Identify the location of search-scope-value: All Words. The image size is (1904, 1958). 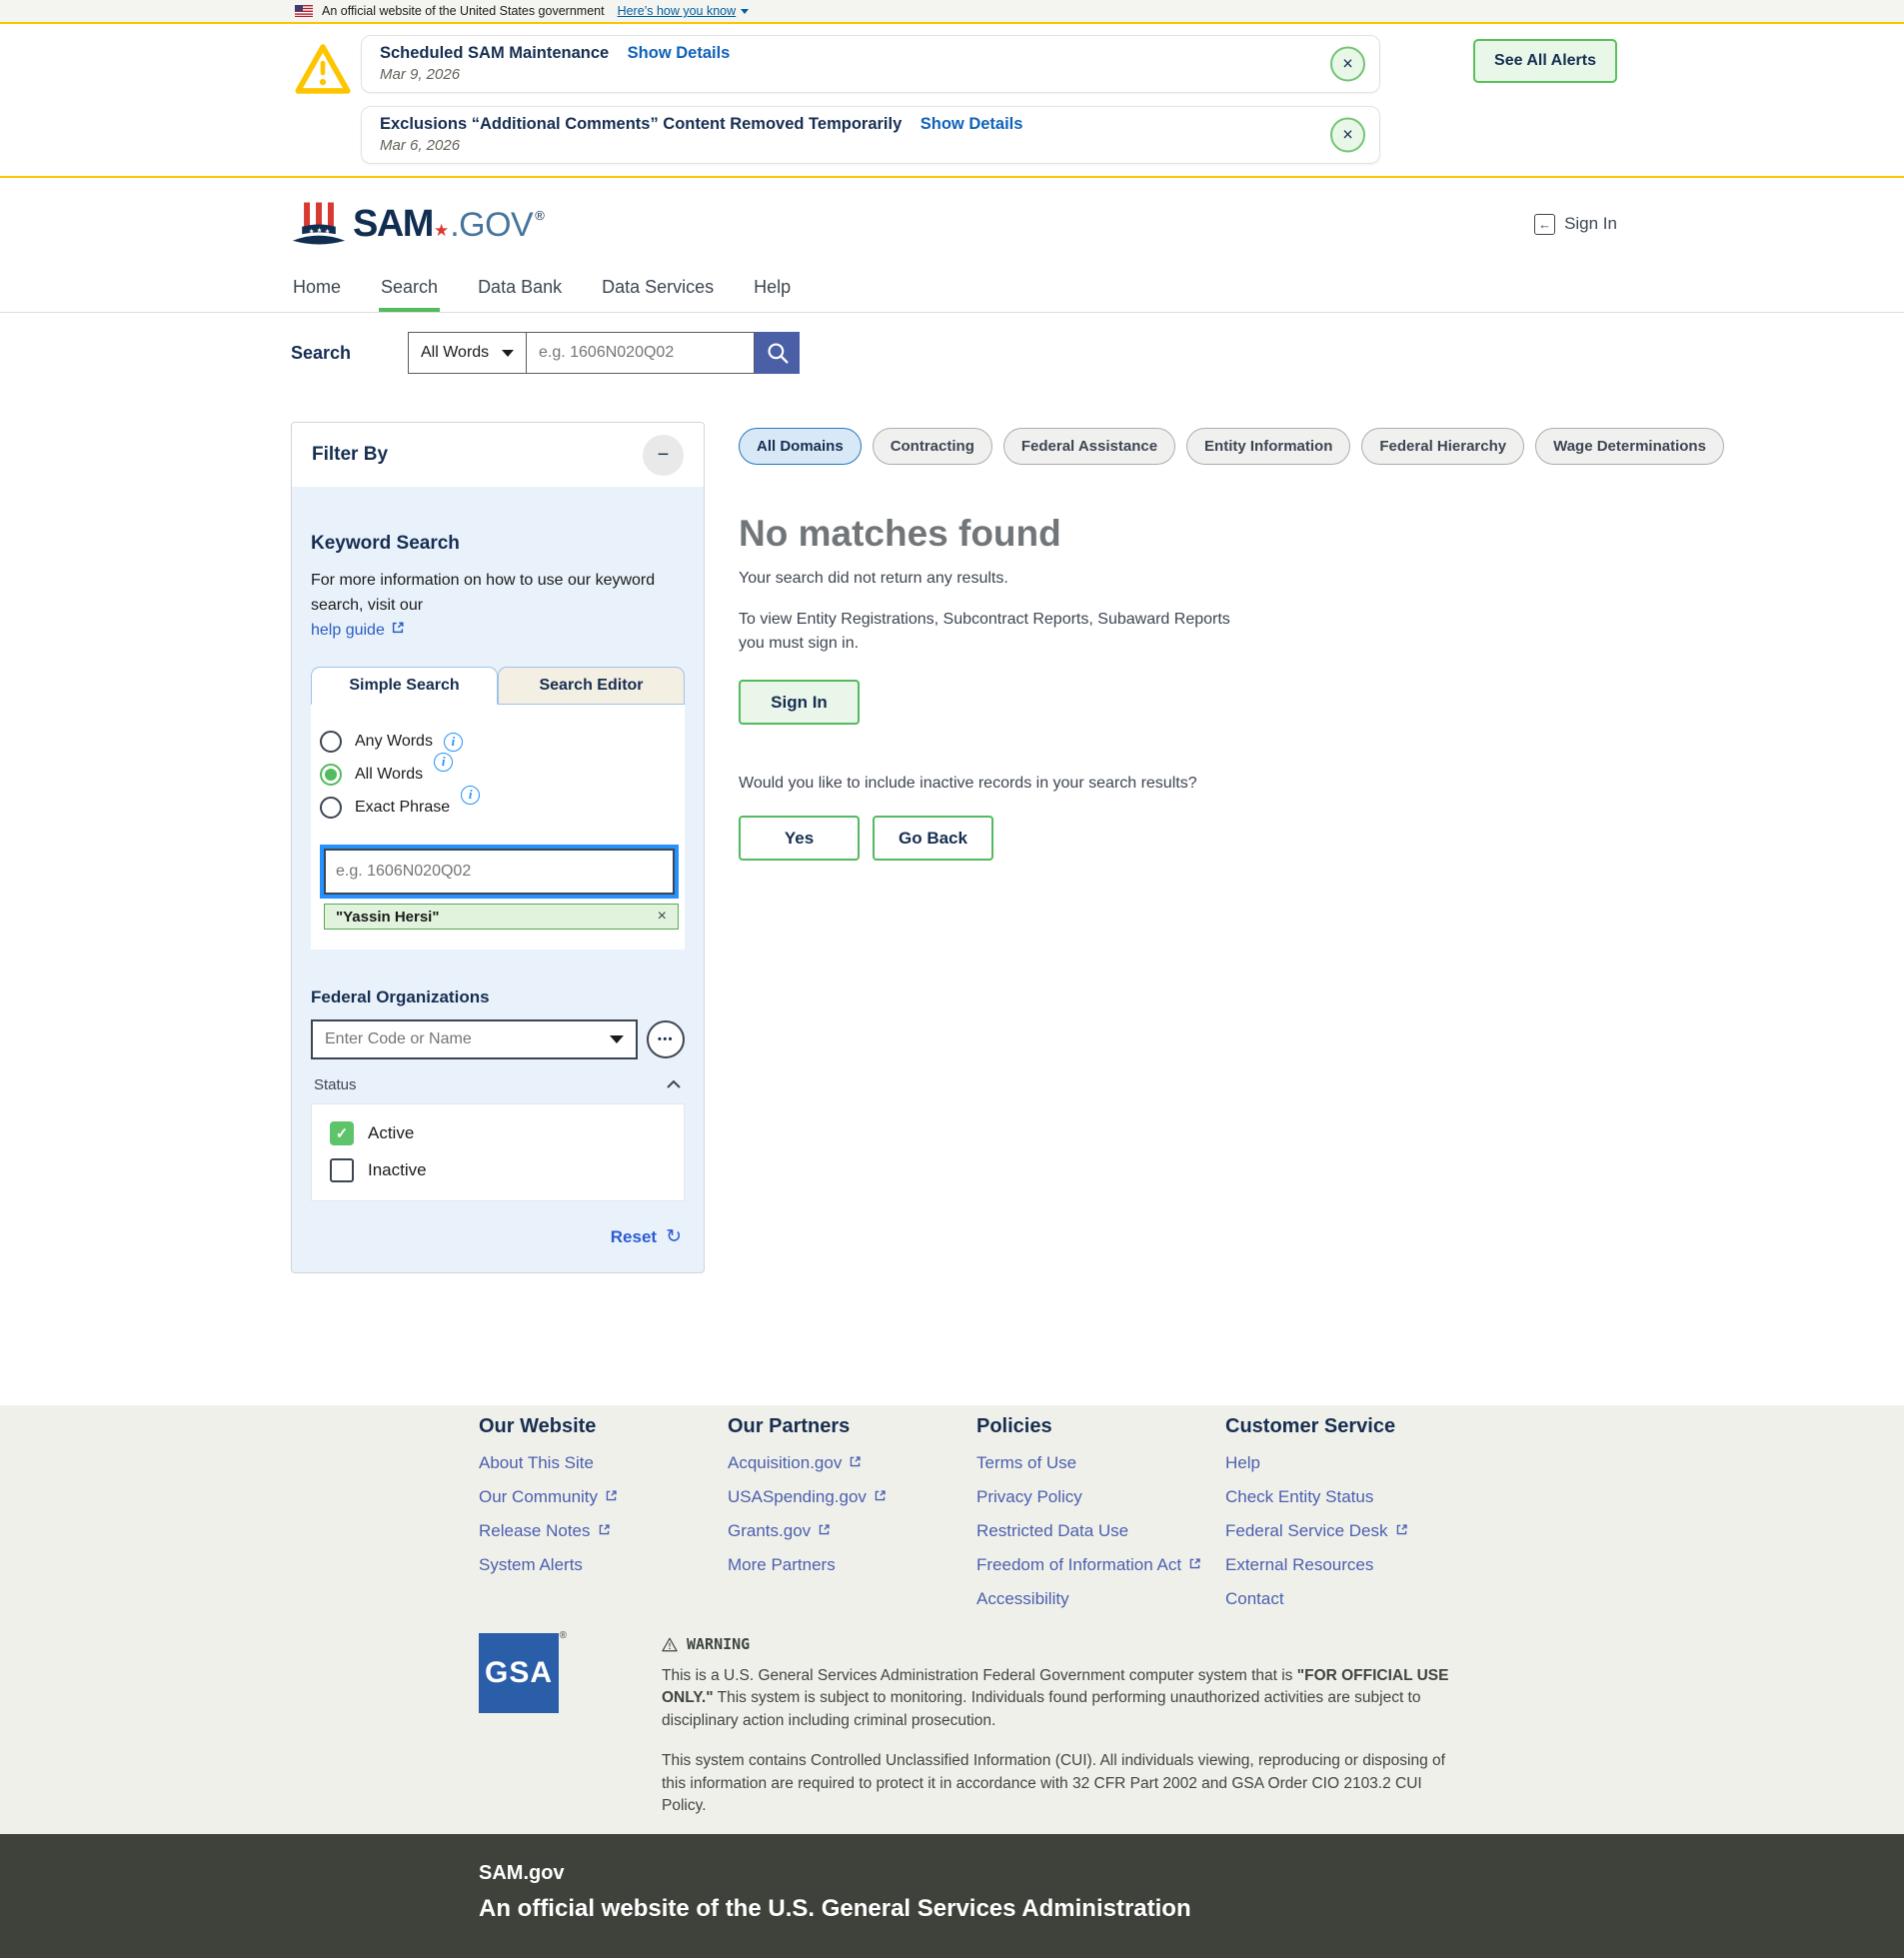
(455, 353).